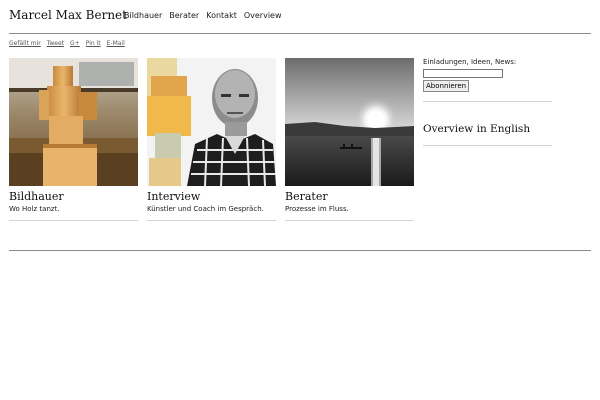 The image size is (600, 400). What do you see at coordinates (143, 15) in the screenshot?
I see `nav-item-bildhauer: Bildhauer` at bounding box center [143, 15].